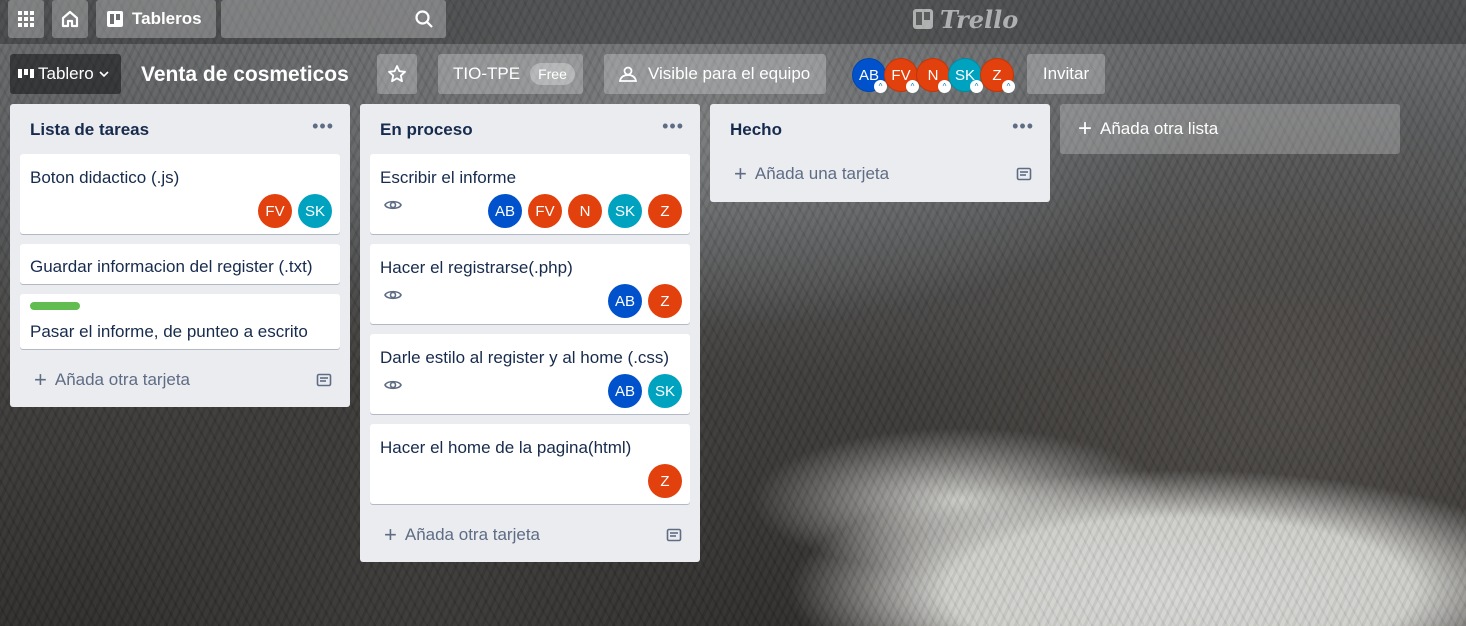  Describe the element at coordinates (645, 391) in the screenshot. I see `card-members: AB SK` at that location.